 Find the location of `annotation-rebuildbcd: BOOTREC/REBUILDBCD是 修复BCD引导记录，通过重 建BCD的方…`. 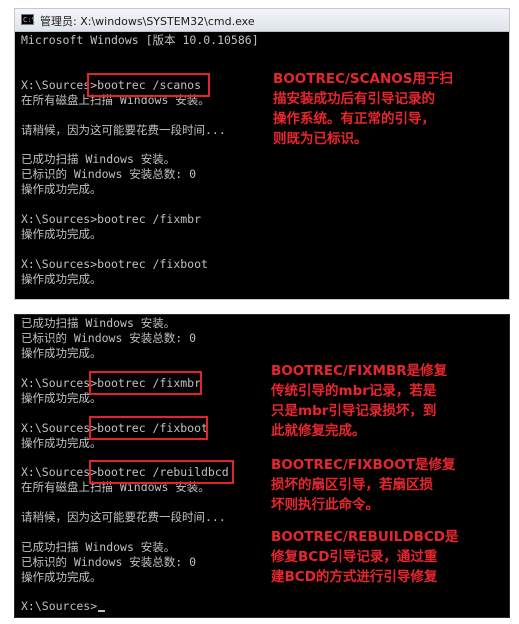

annotation-rebuildbcd: BOOTREC/REBUILDBCD是 修复BCD引导记录，通过重 建BCD的方… is located at coordinates (365, 557).